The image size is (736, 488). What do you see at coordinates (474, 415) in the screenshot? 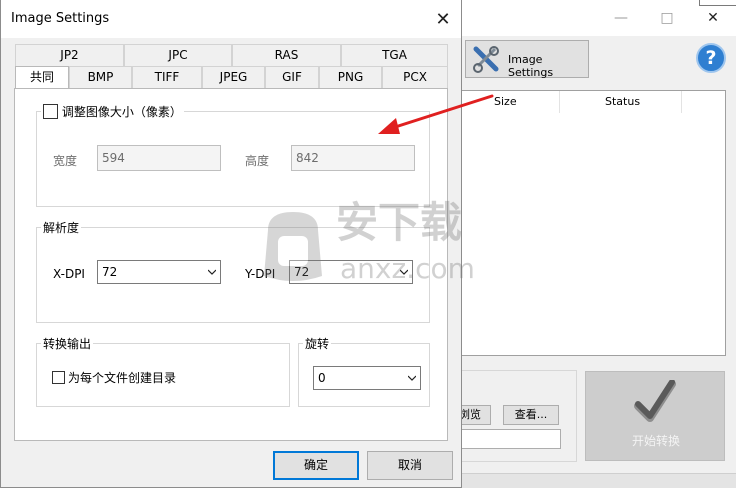
I see `browse-button: 浏览` at bounding box center [474, 415].